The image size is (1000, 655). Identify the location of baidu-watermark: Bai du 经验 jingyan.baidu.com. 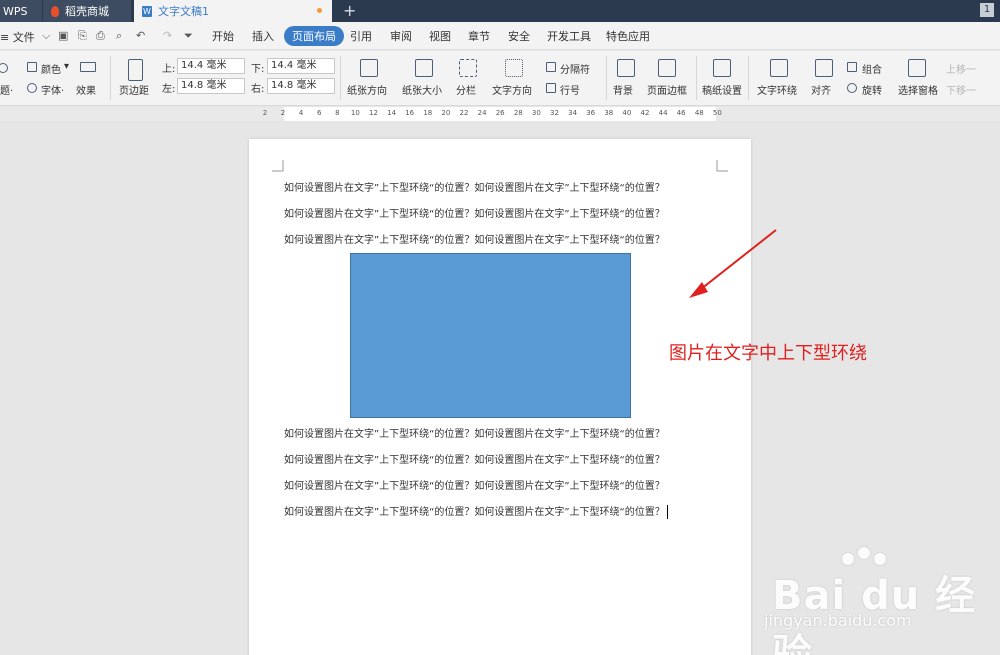
(882, 600).